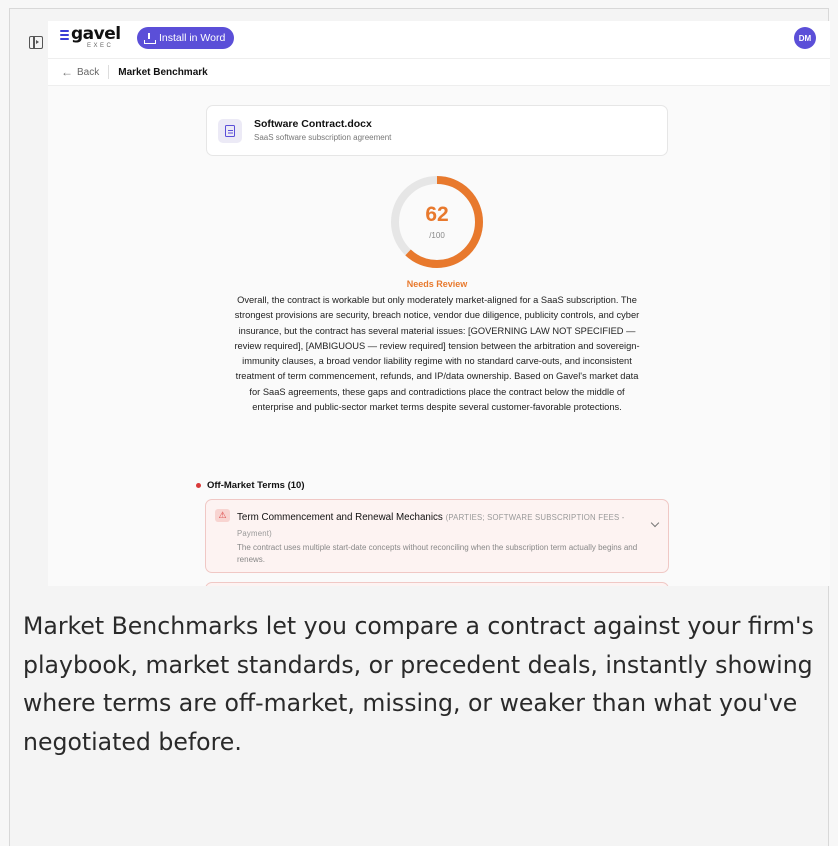 The width and height of the screenshot is (838, 846). I want to click on chevron-down-icon, so click(655, 523).